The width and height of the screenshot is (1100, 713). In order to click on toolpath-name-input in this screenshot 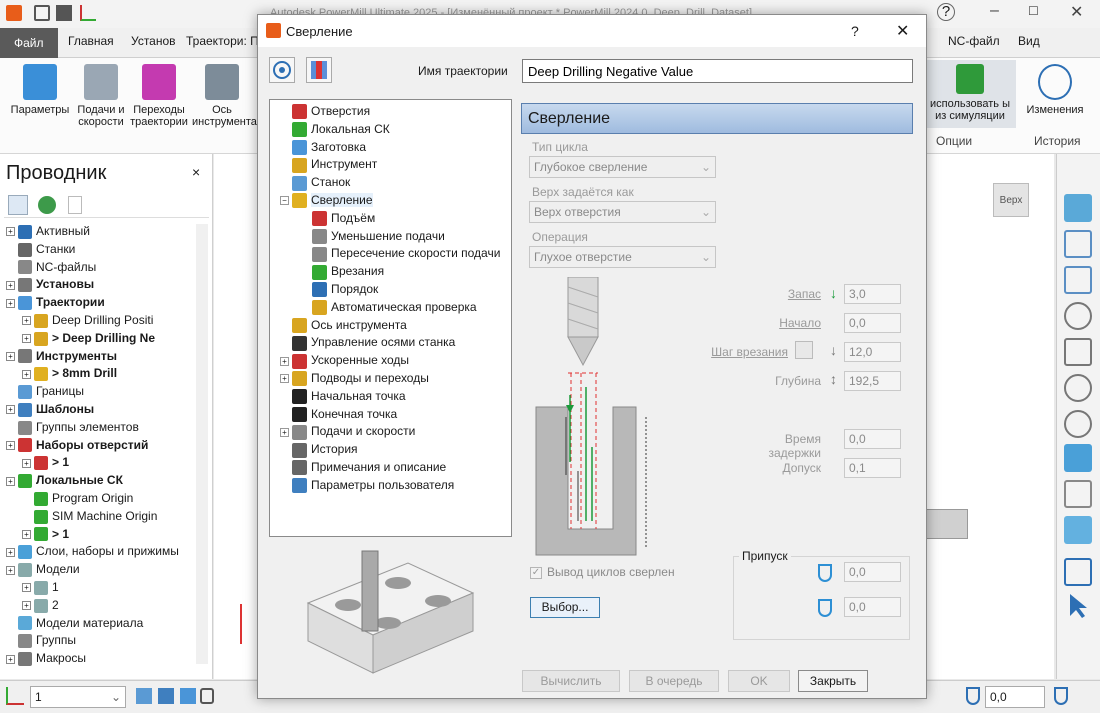, I will do `click(717, 71)`.